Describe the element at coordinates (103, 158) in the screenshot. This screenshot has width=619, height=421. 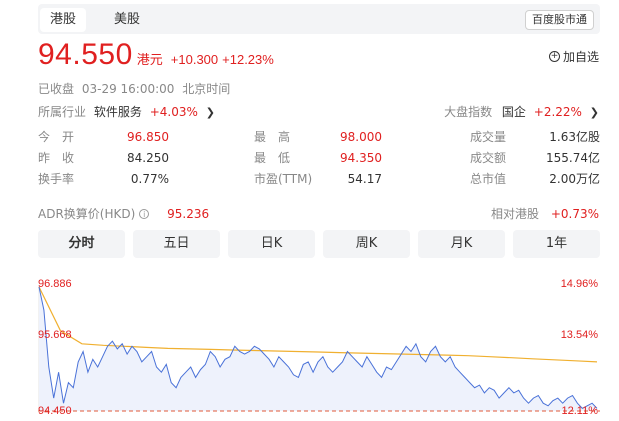
I see `stat-prev-close: 昨 收 84.250` at that location.